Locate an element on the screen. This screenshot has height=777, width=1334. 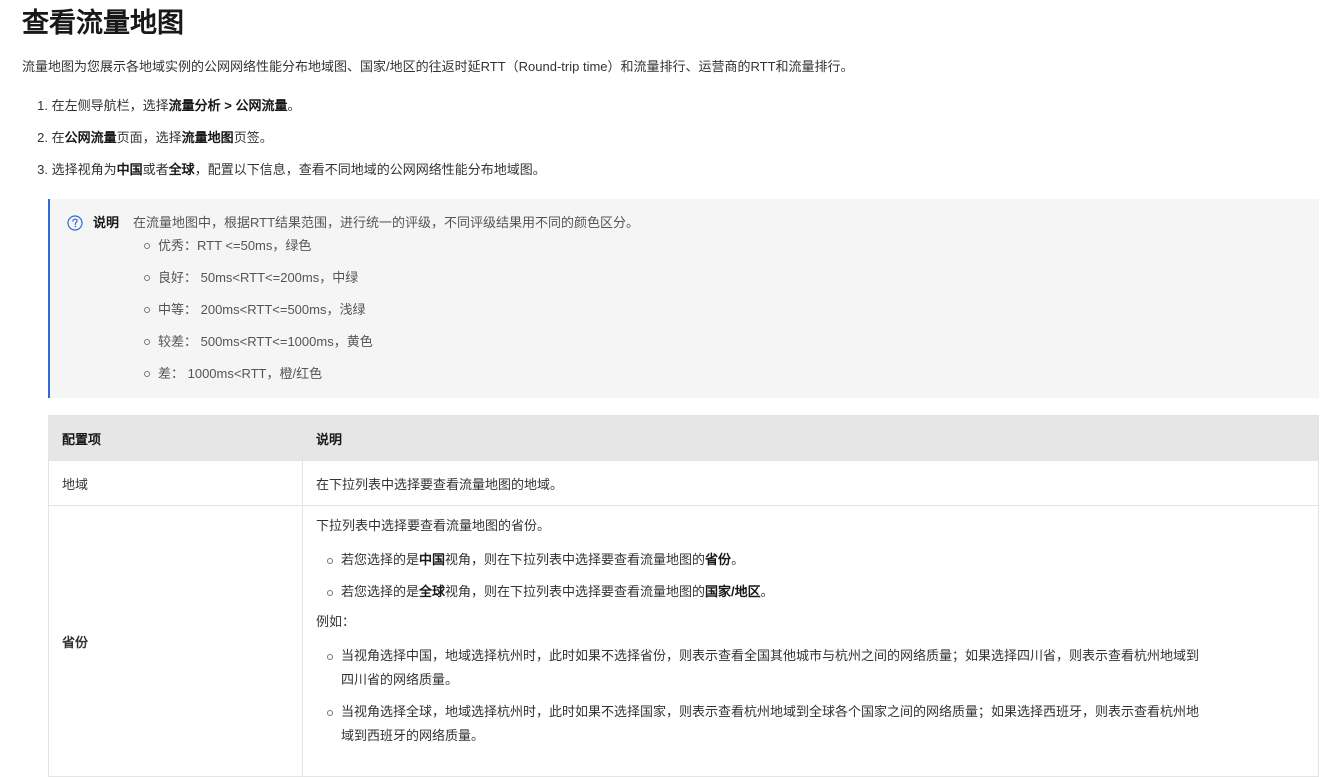
item-bold: 省份 is located at coordinates (718, 559).